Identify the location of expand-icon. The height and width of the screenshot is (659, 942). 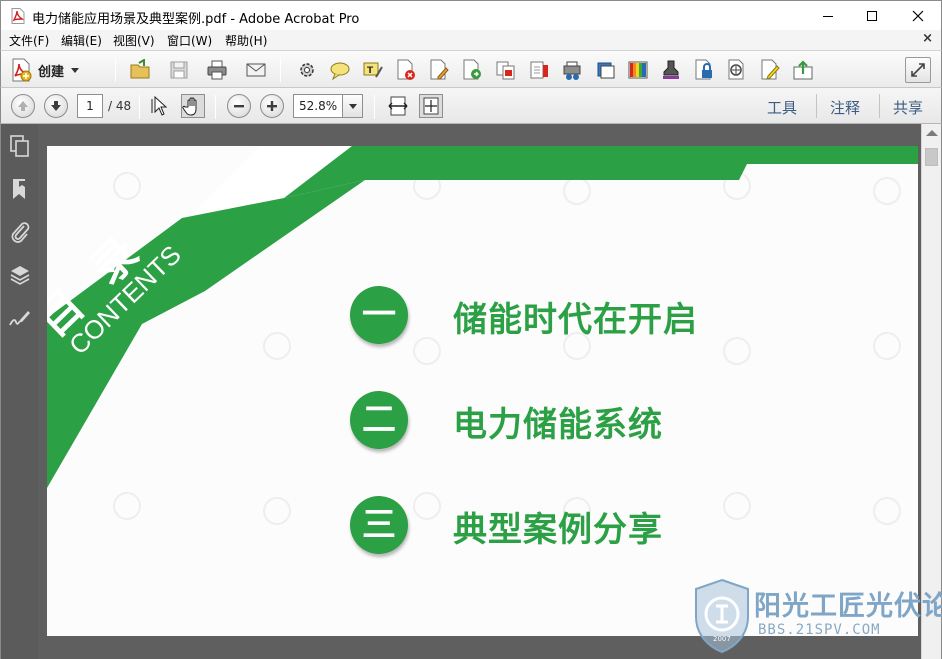
(918, 70).